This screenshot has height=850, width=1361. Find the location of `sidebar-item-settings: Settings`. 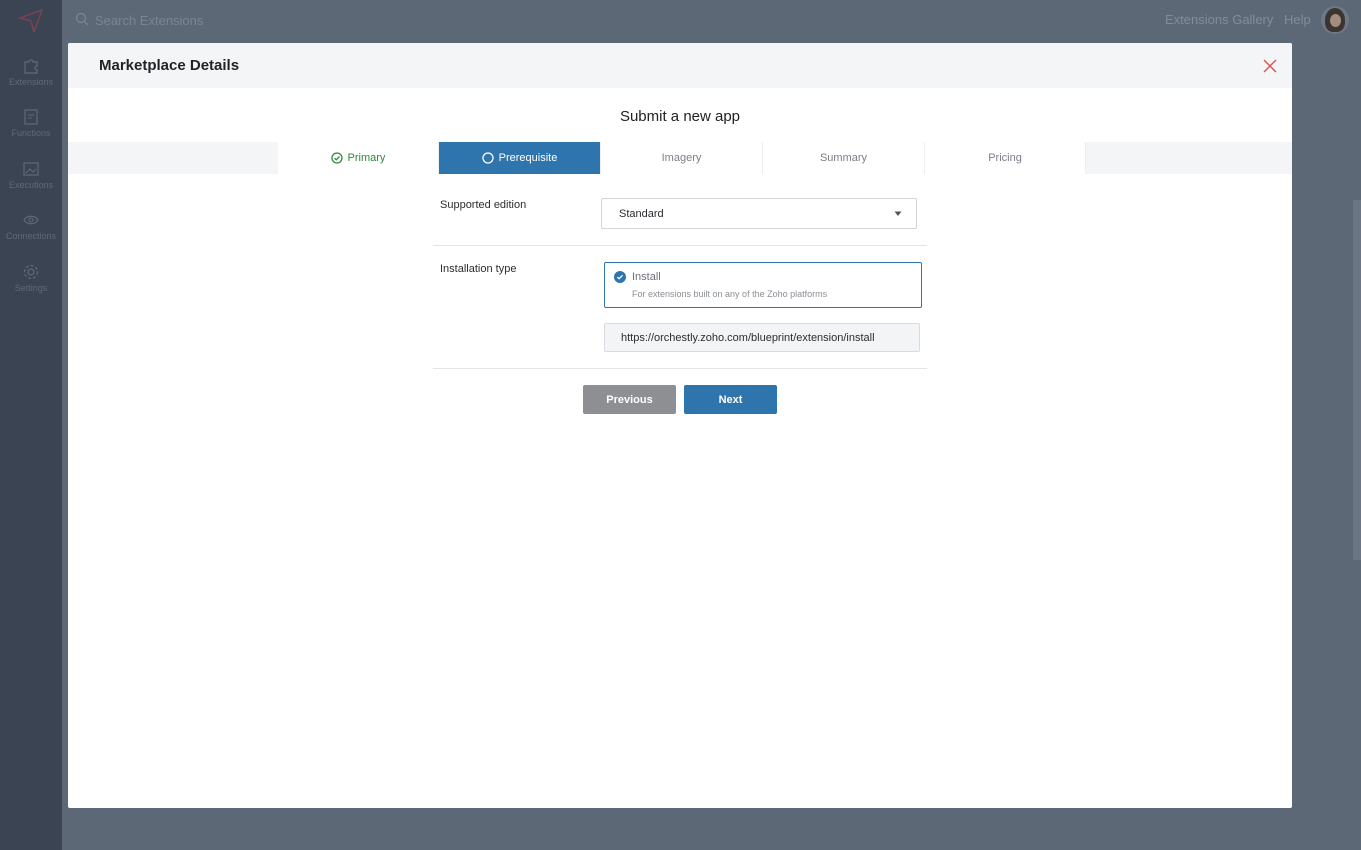

sidebar-item-settings: Settings is located at coordinates (31, 278).